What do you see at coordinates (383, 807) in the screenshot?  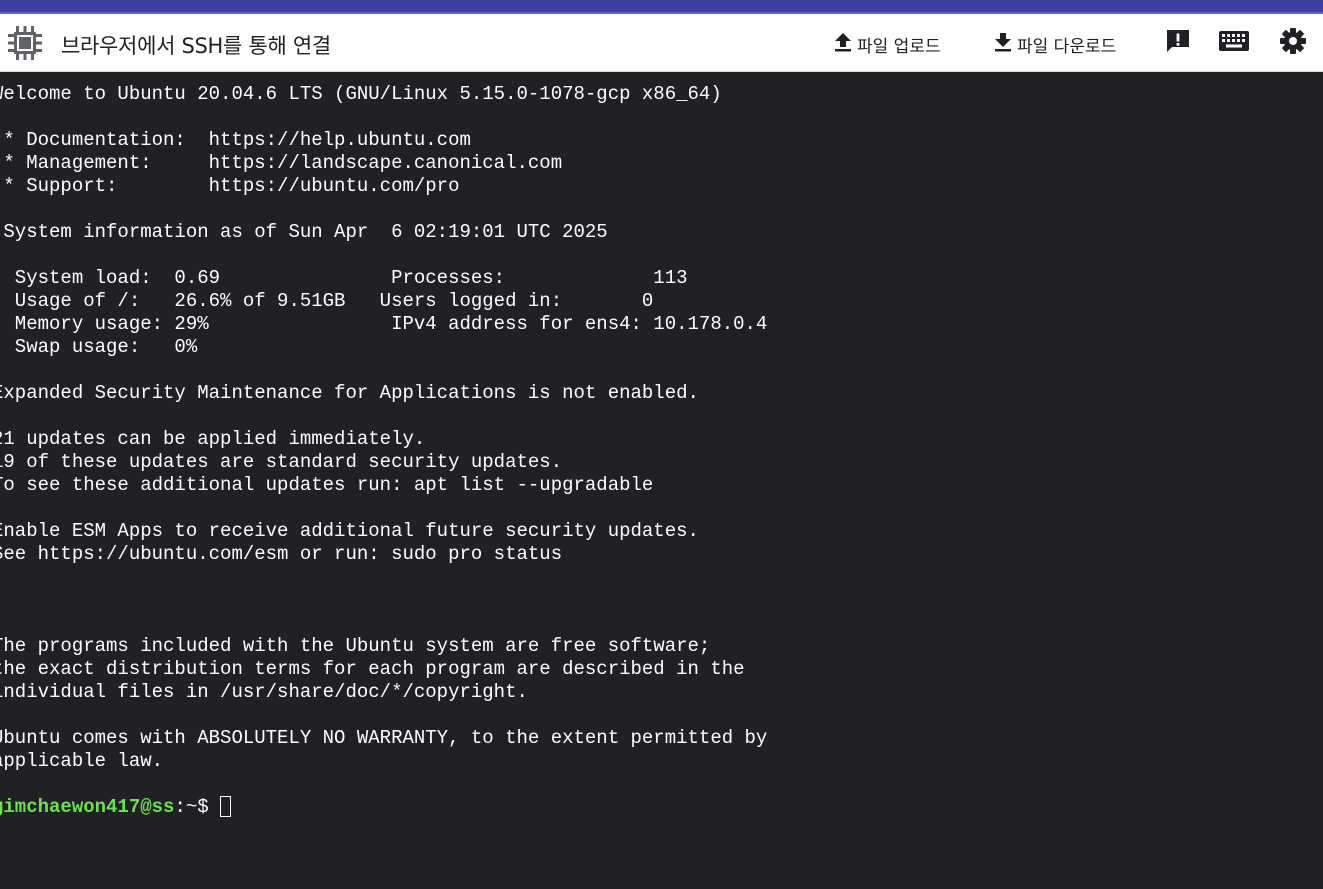 I see `terminal-prompt-line: gimchaewon417@ss:~$` at bounding box center [383, 807].